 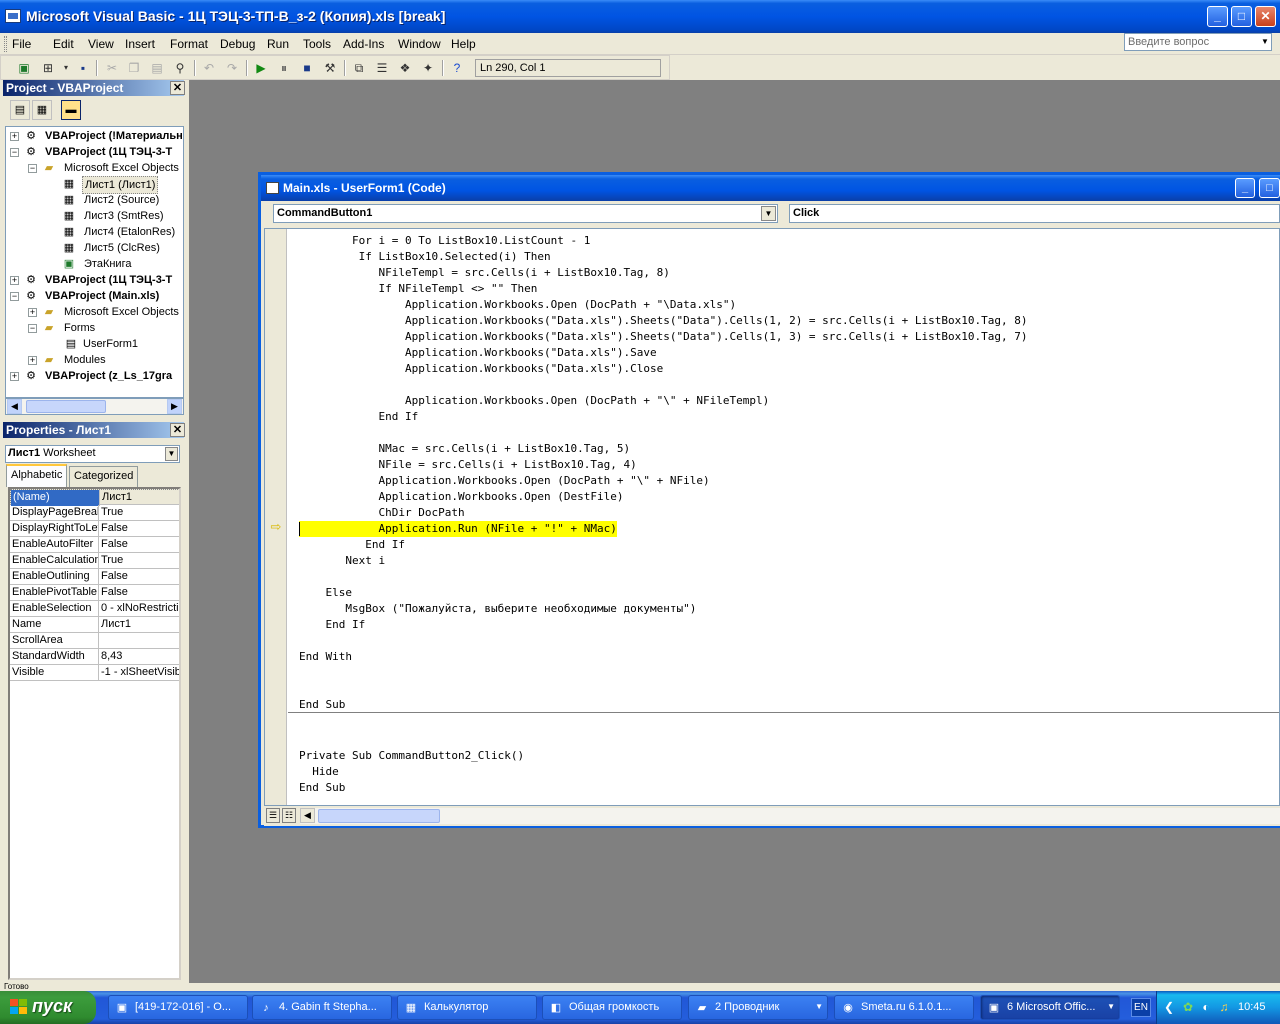 I want to click on code-line: Application.Workbooks("Data.xls").Save, so click(x=478, y=353).